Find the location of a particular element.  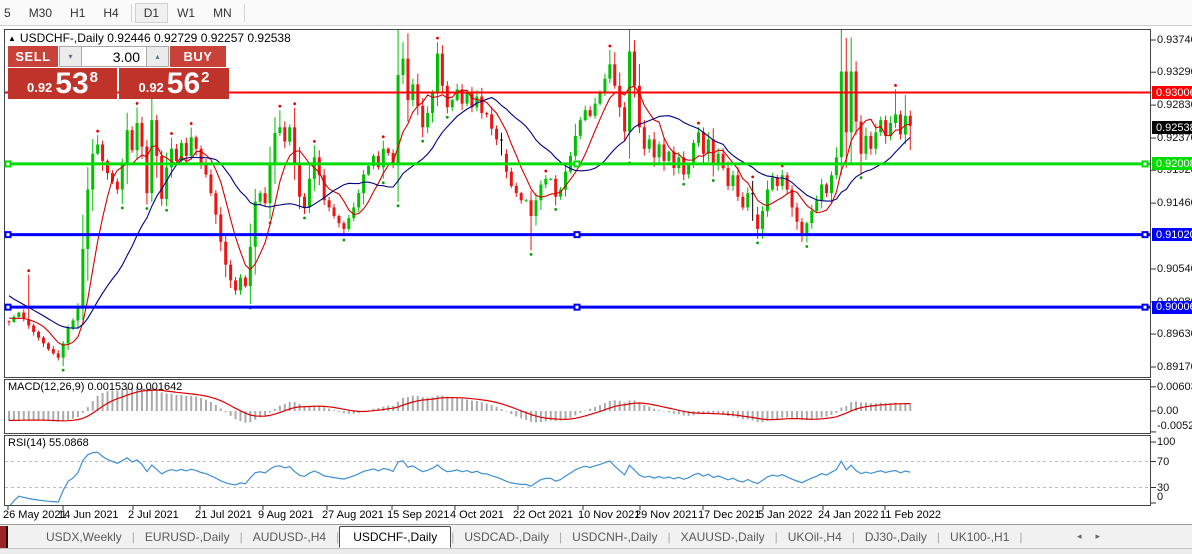

price-tick-label: 0.90540 is located at coordinates (1174, 268).